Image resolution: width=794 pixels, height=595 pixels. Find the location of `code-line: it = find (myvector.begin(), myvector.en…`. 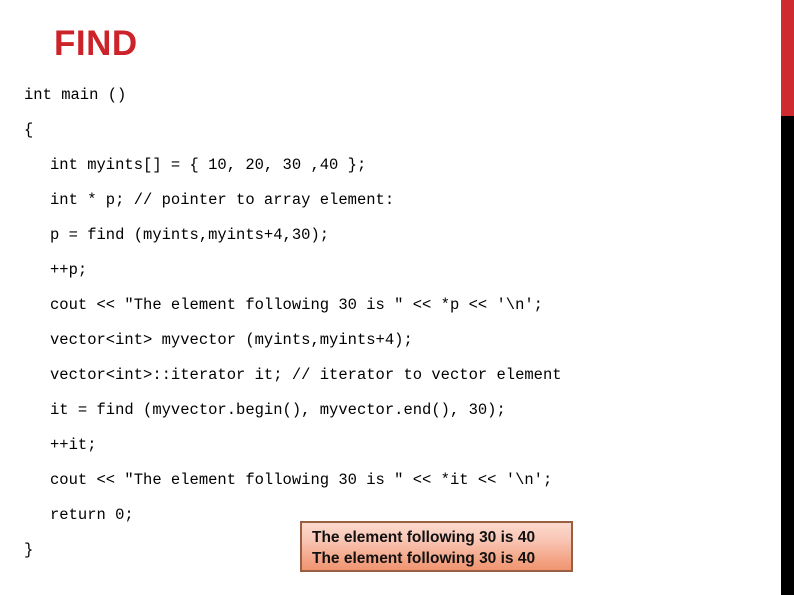

code-line: it = find (myvector.begin(), myvector.en… is located at coordinates (278, 410).